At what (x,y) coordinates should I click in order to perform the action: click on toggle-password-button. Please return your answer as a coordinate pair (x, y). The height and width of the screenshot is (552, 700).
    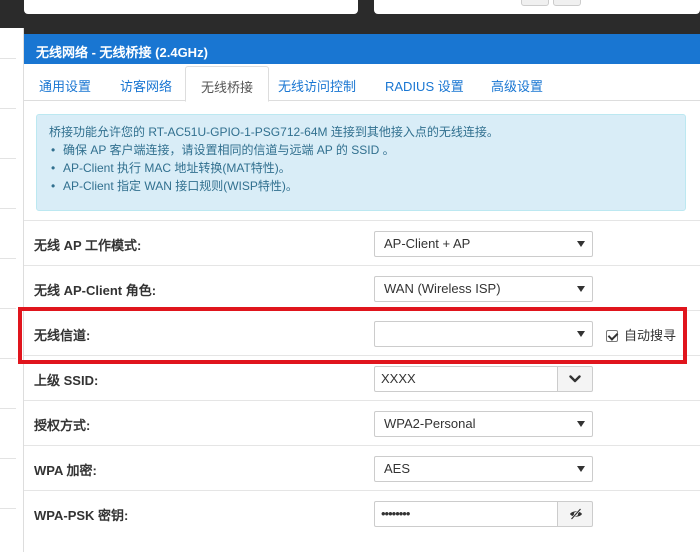
    Looking at the image, I should click on (575, 514).